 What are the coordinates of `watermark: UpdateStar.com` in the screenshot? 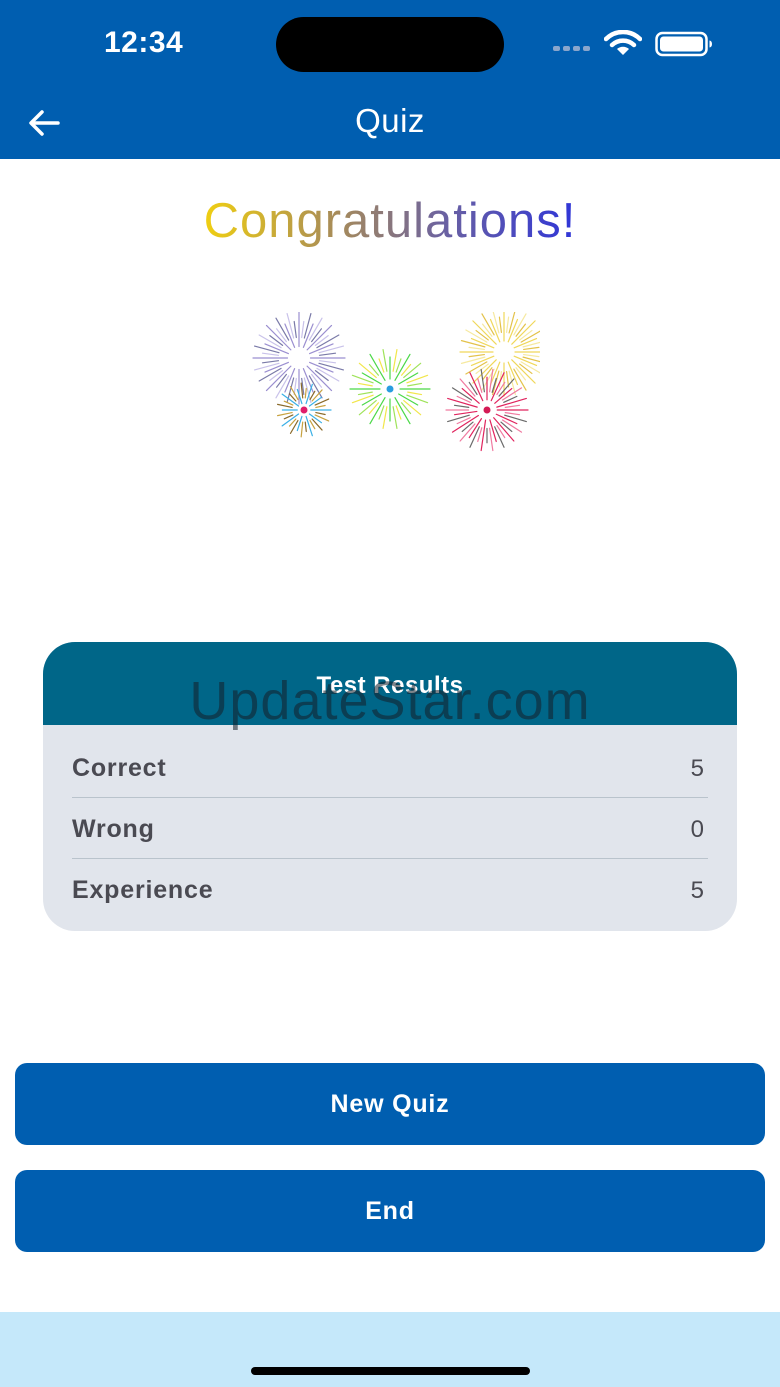 It's located at (390, 701).